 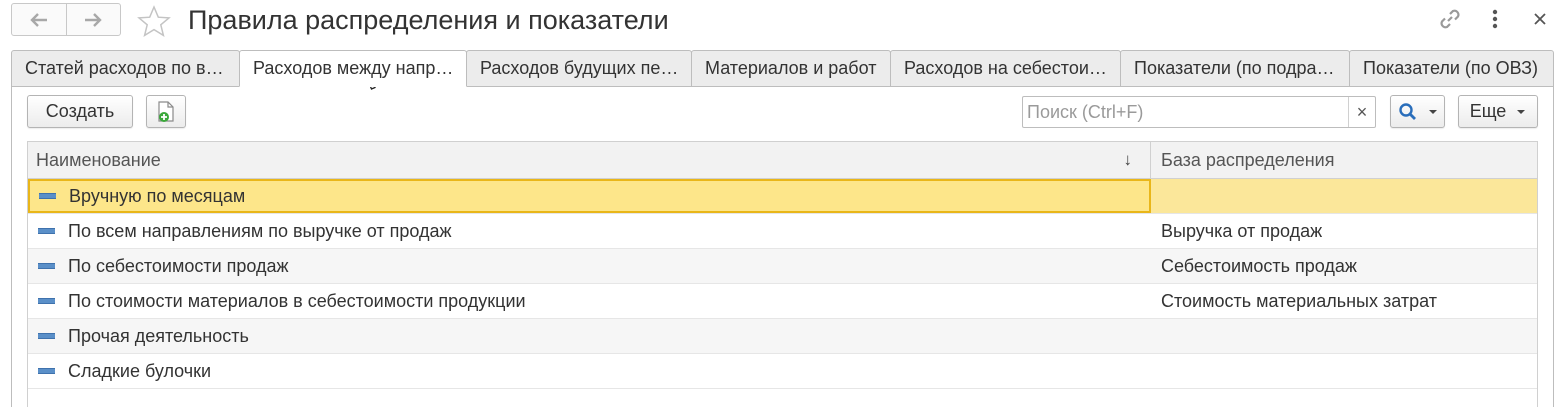 I want to click on forward-arrow-icon, so click(x=93, y=19).